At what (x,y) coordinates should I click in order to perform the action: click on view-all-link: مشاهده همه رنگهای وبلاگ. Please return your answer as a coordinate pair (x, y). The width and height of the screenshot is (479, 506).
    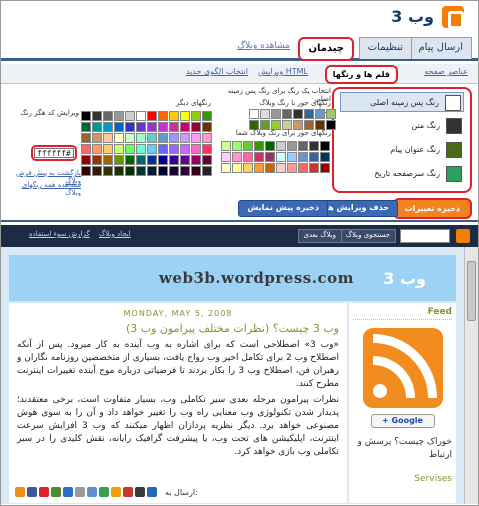
    Looking at the image, I should click on (43, 189).